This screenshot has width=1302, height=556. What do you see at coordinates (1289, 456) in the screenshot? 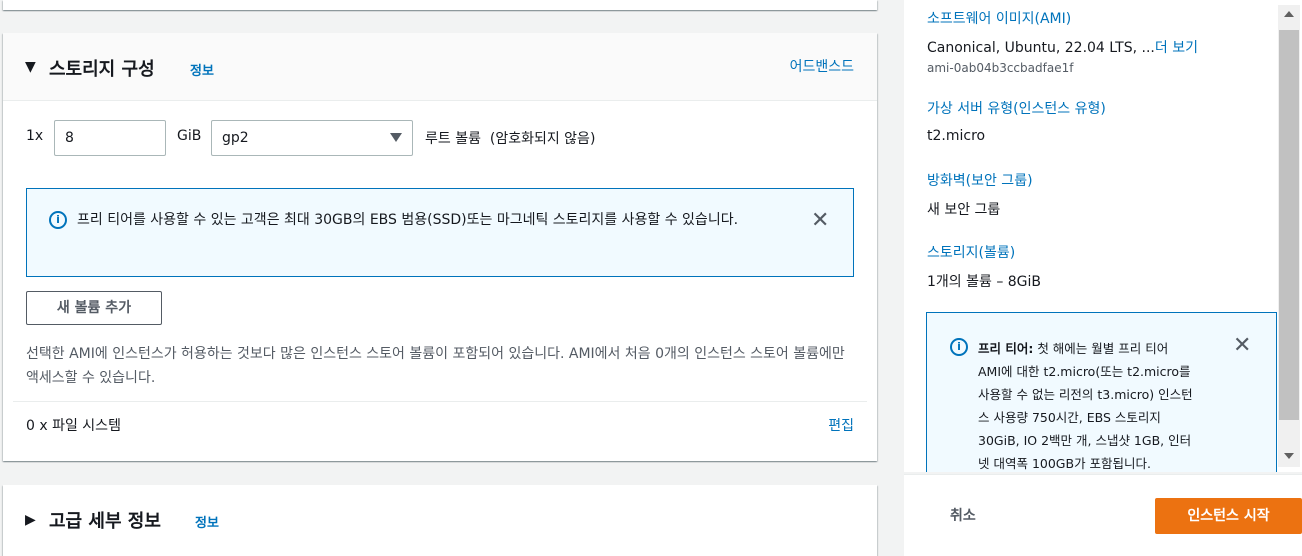
I see `scroll-down-icon` at bounding box center [1289, 456].